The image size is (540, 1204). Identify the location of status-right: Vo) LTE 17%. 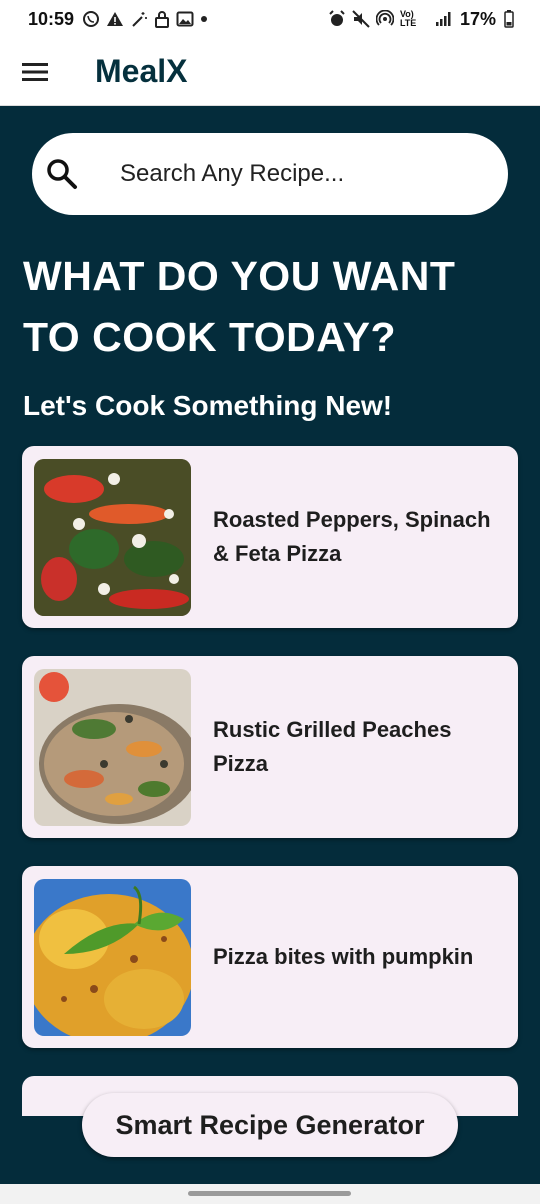
(421, 19).